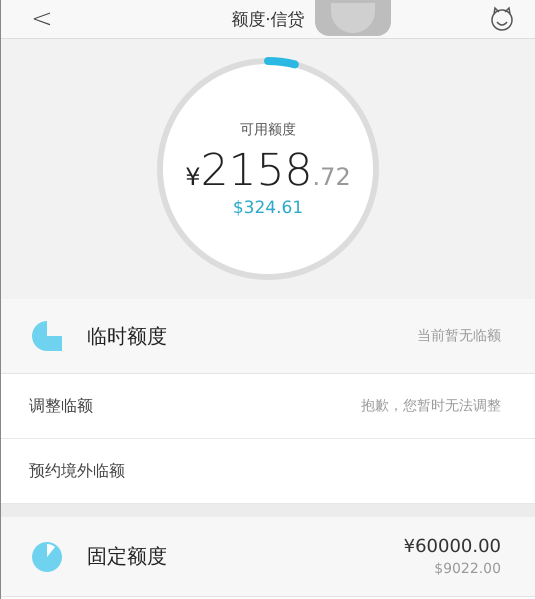 This screenshot has width=535, height=599. What do you see at coordinates (452, 546) in the screenshot?
I see `fixed-credit-amount: ¥60000.00` at bounding box center [452, 546].